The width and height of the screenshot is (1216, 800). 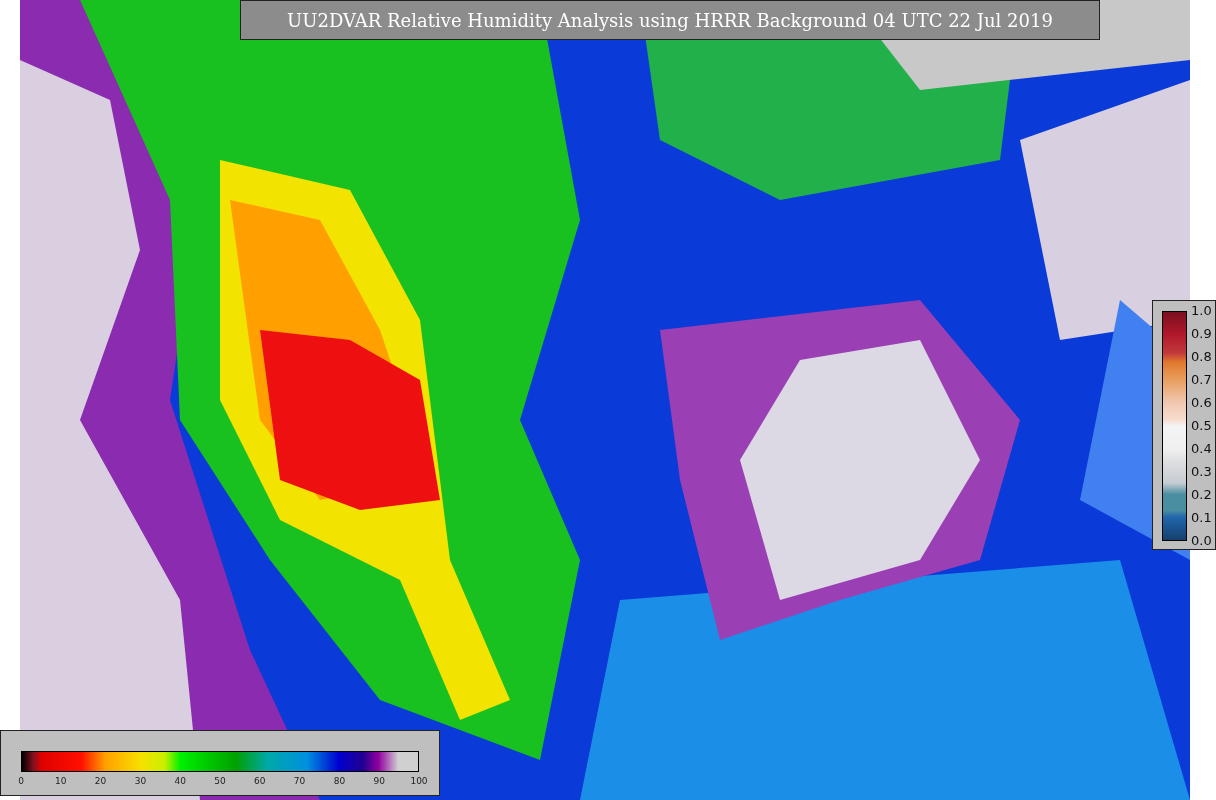 What do you see at coordinates (1201, 357) in the screenshot?
I see `tick-label: 0.8` at bounding box center [1201, 357].